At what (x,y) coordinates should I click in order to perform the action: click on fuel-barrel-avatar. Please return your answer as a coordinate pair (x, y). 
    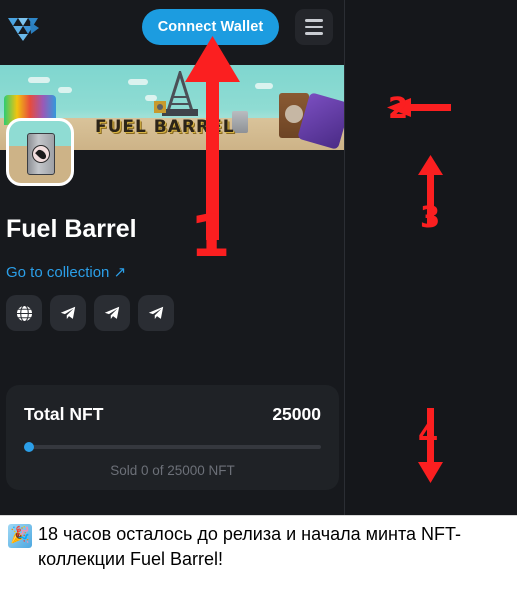
    Looking at the image, I should click on (40, 152).